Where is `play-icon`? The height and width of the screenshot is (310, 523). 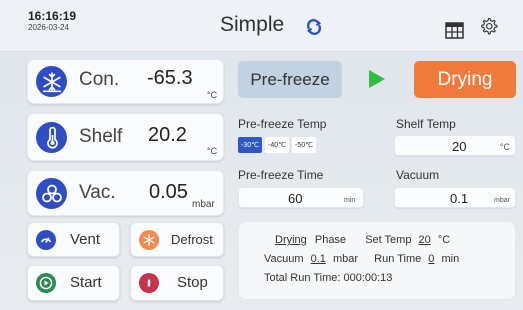 play-icon is located at coordinates (377, 79).